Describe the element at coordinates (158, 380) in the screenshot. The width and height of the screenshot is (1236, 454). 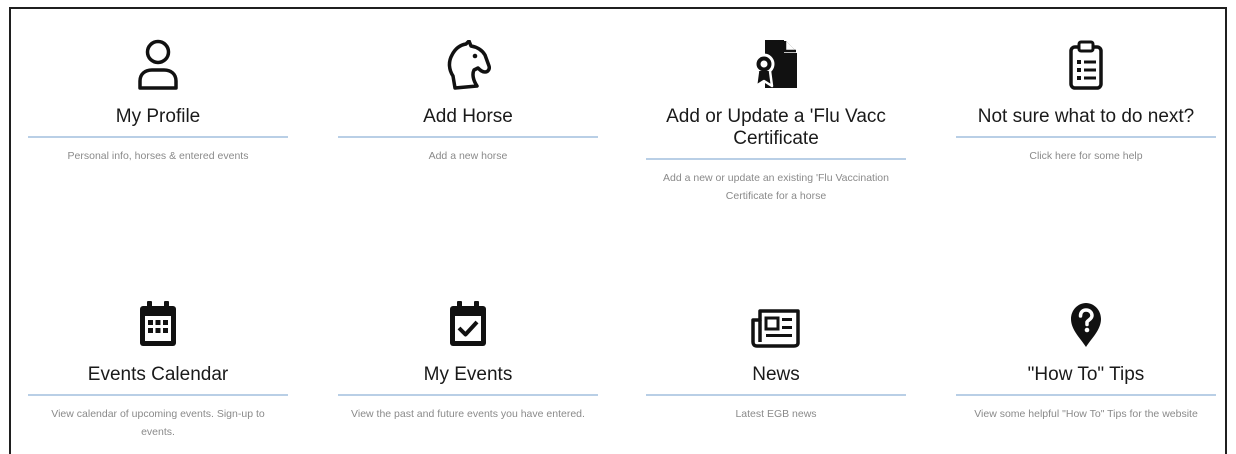
I see `tile-title: Events Calendar` at that location.